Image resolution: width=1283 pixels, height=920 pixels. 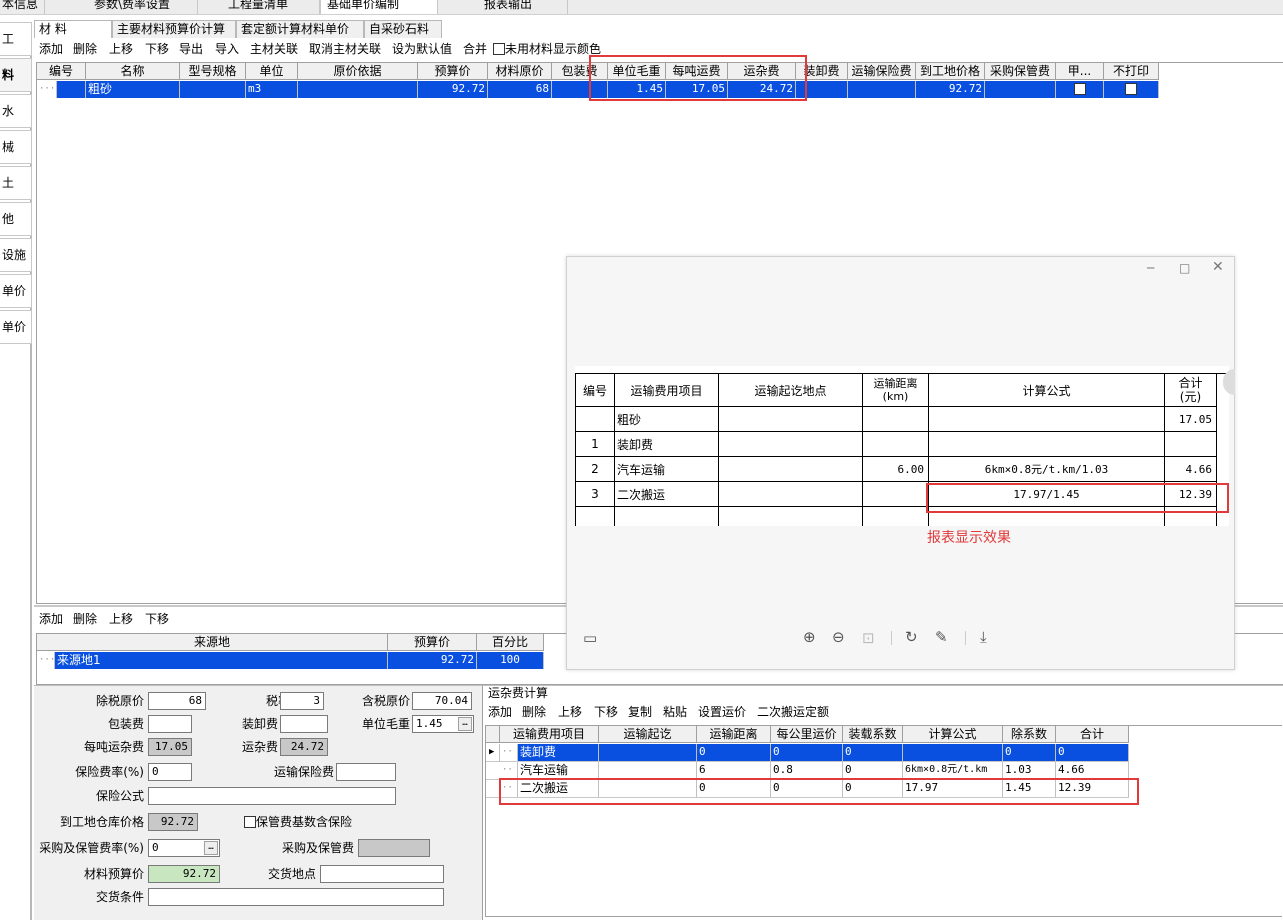 What do you see at coordinates (590, 638) in the screenshot?
I see `layout-icon: ▭` at bounding box center [590, 638].